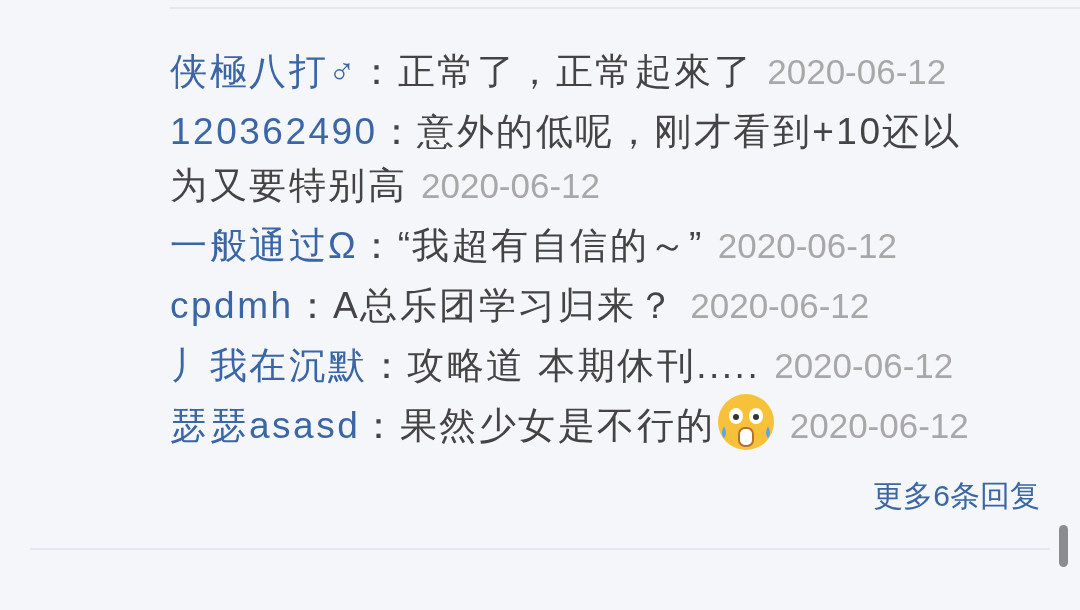 This screenshot has width=1080, height=610. What do you see at coordinates (232, 305) in the screenshot?
I see `user-name: cpdmh` at bounding box center [232, 305].